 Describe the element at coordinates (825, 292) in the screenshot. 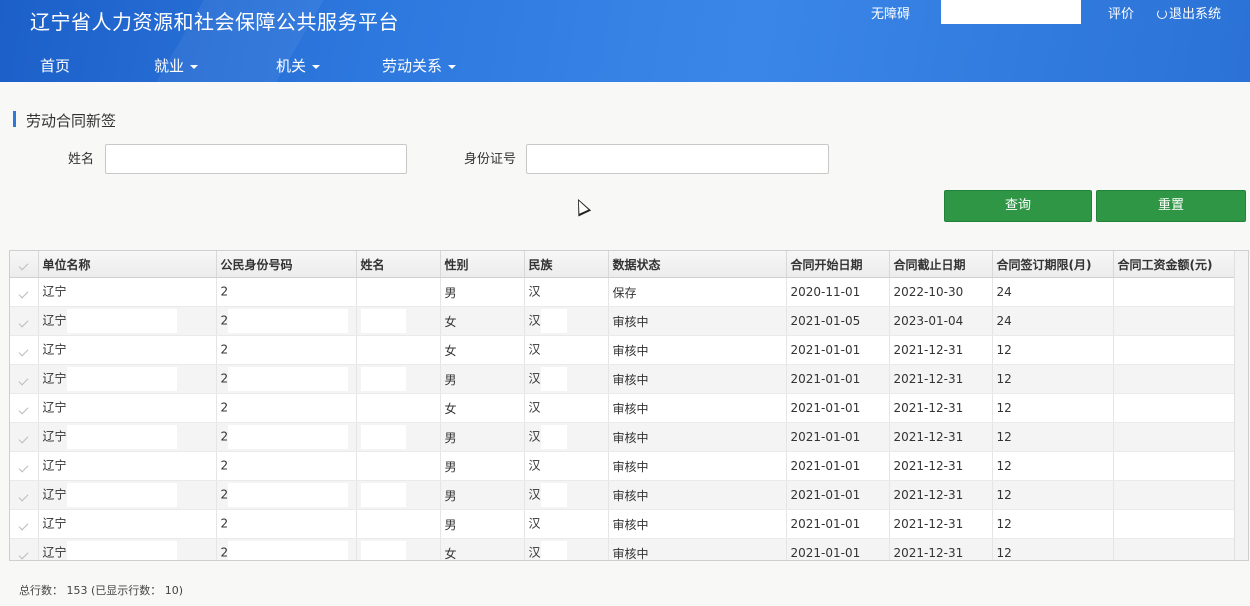

I see `cell-start-date-text: 2020-11-01` at that location.